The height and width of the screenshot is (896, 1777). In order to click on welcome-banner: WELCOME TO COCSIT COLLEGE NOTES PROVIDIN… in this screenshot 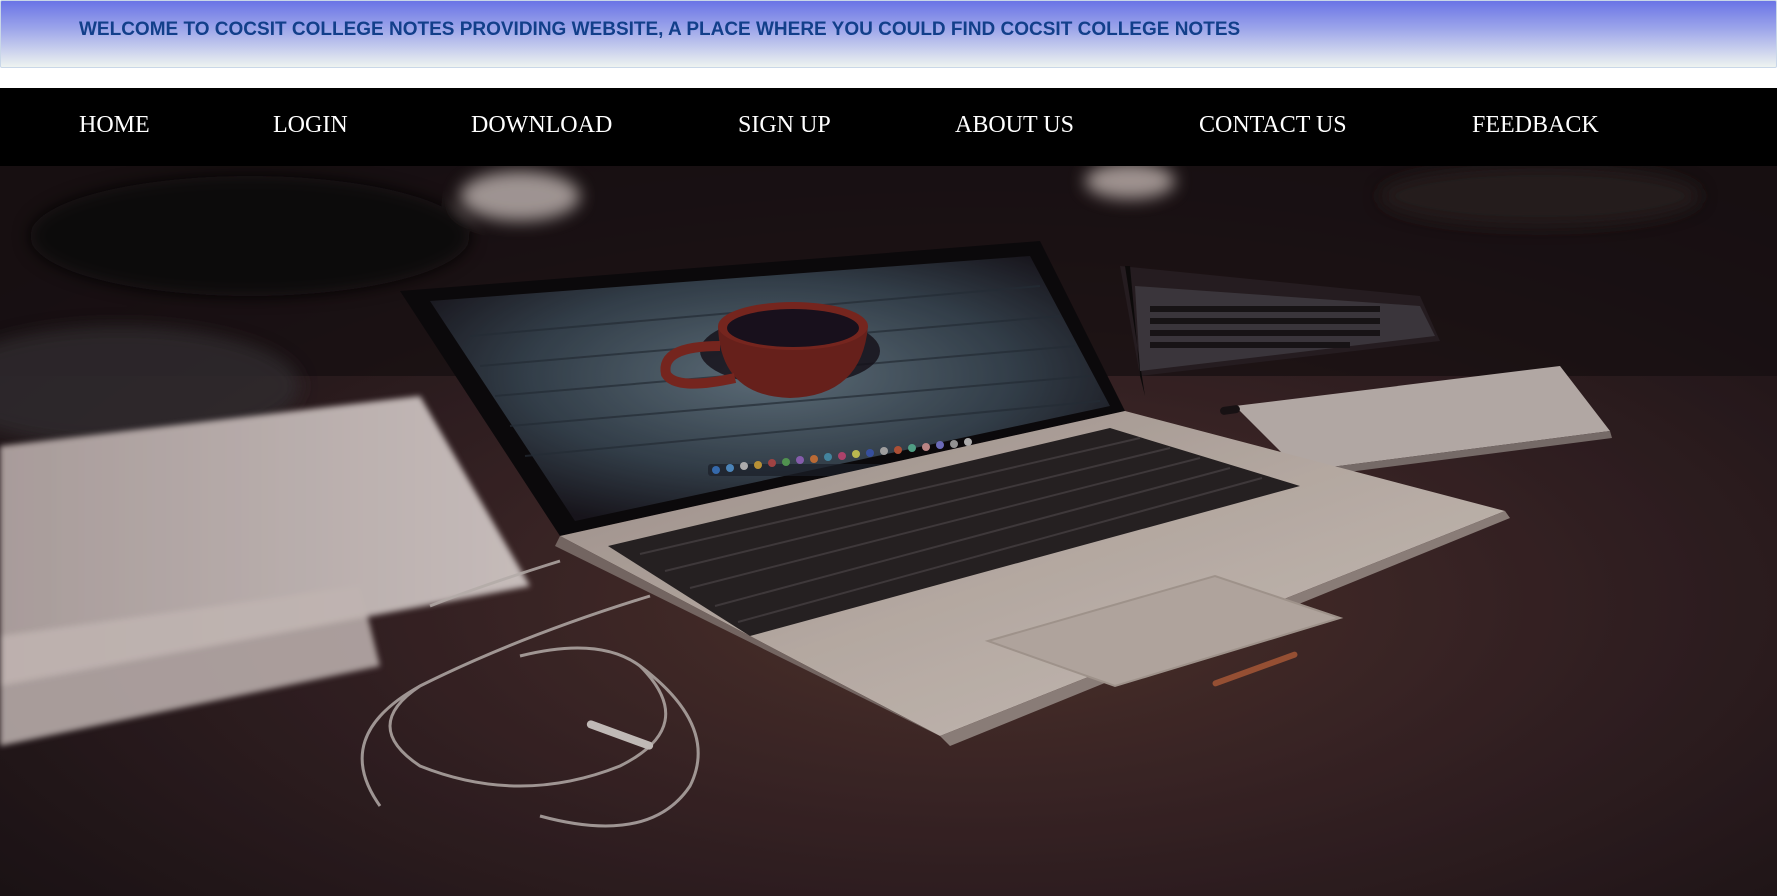, I will do `click(888, 34)`.